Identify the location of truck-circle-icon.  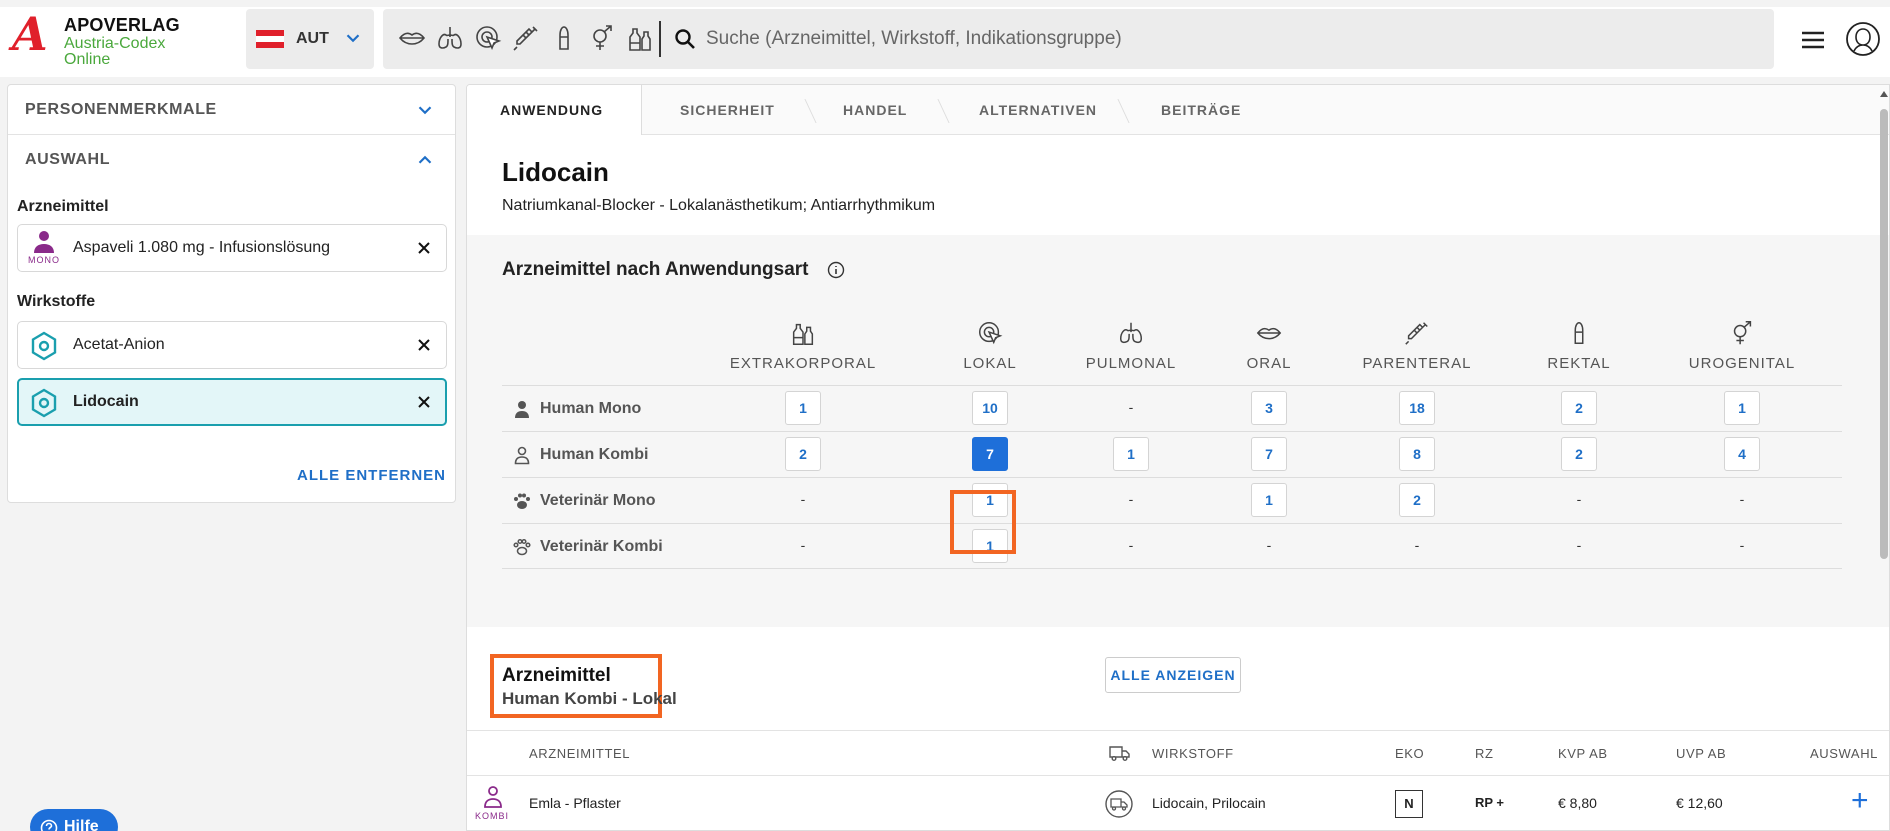
(1119, 804).